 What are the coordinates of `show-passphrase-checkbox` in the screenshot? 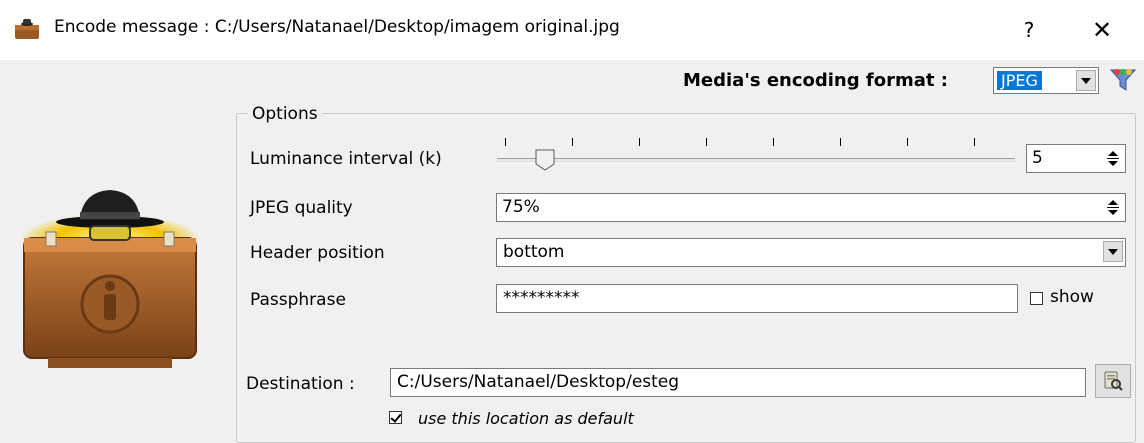 It's located at (1036, 298).